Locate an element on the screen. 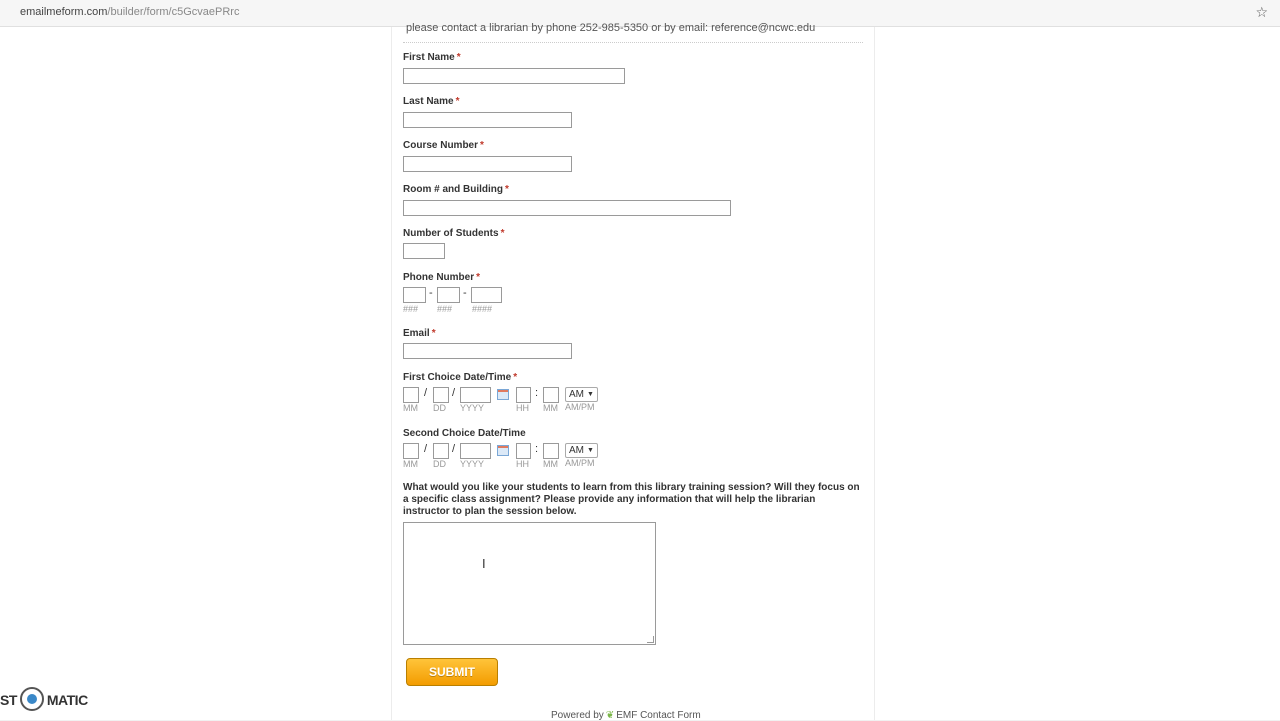  second-choice-day-input is located at coordinates (441, 451).